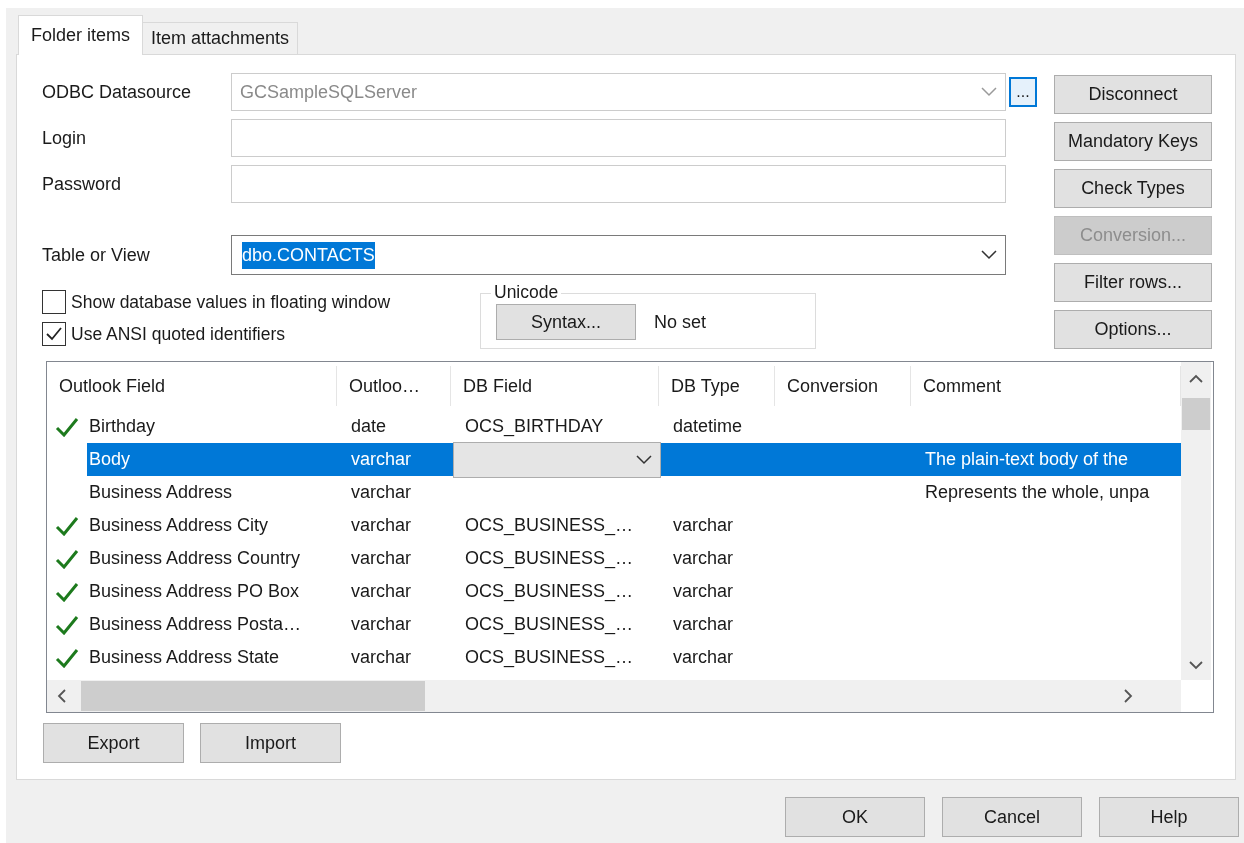  I want to click on table-row: Business Address Country varchar OCS_BUSINESS_… varchar, so click(635, 558).